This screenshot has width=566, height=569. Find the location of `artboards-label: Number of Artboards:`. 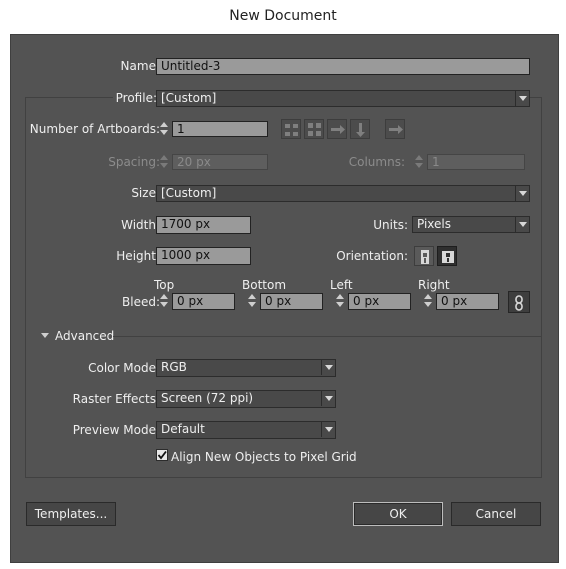

artboards-label: Number of Artboards: is located at coordinates (94, 129).